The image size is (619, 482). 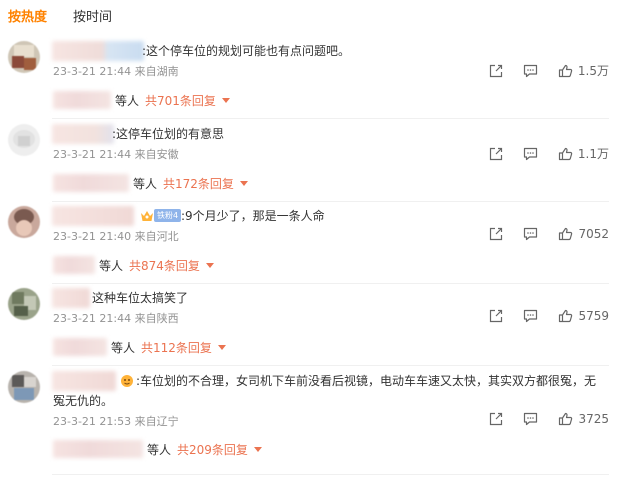 I want to click on comment-actions: 1.5万, so click(x=539, y=70).